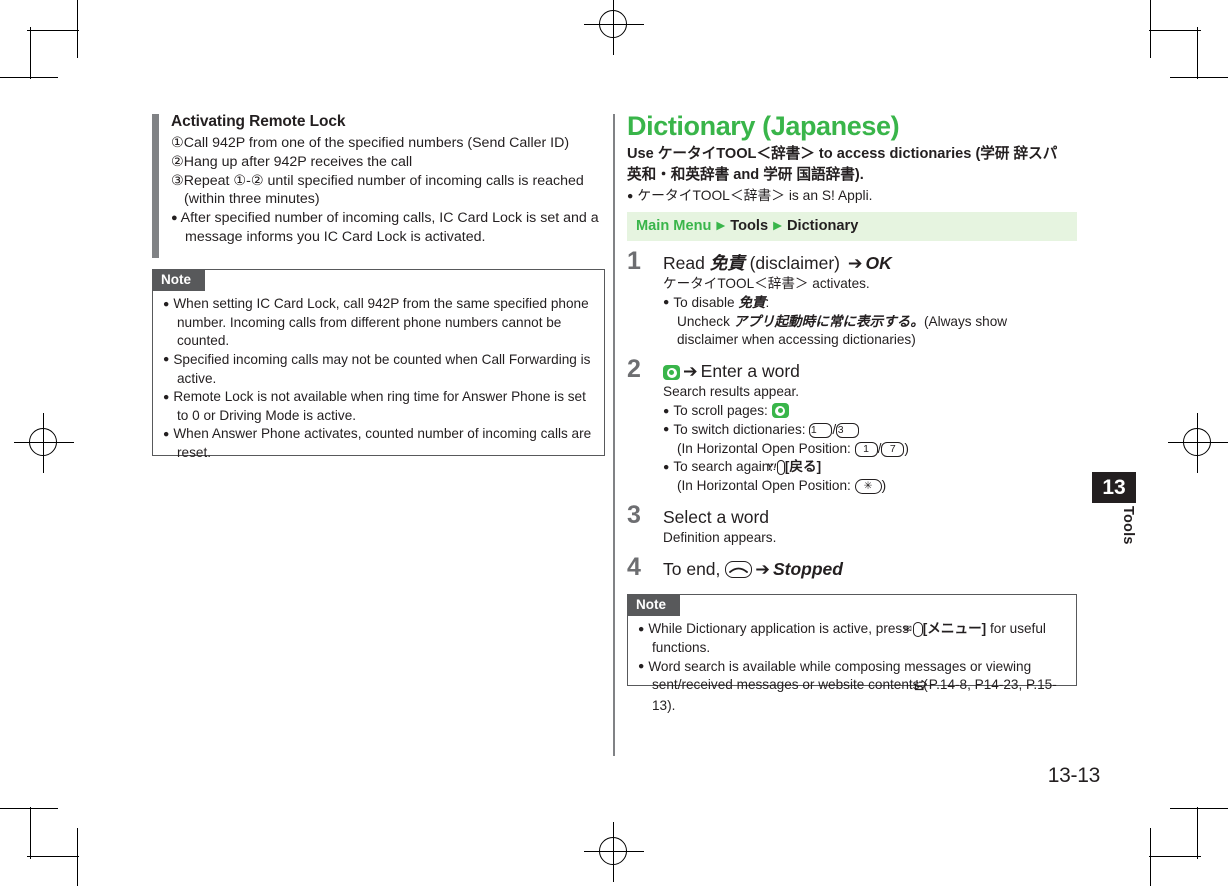 The height and width of the screenshot is (886, 1228). I want to click on column-divider, so click(614, 435).